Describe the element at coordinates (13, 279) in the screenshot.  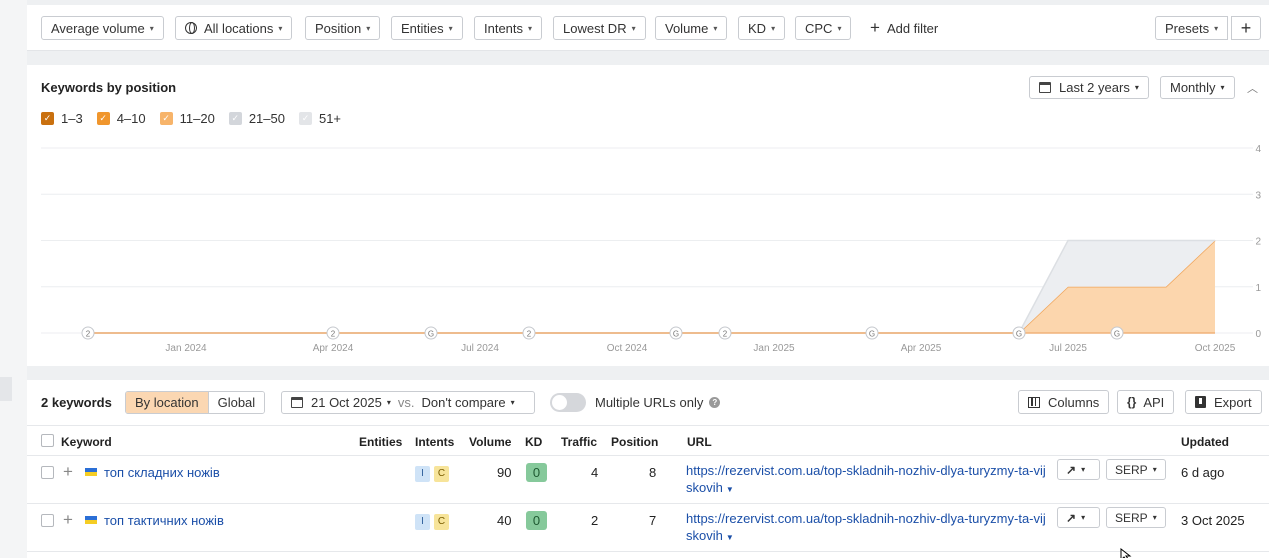
I see `left-sidebar-strip` at that location.